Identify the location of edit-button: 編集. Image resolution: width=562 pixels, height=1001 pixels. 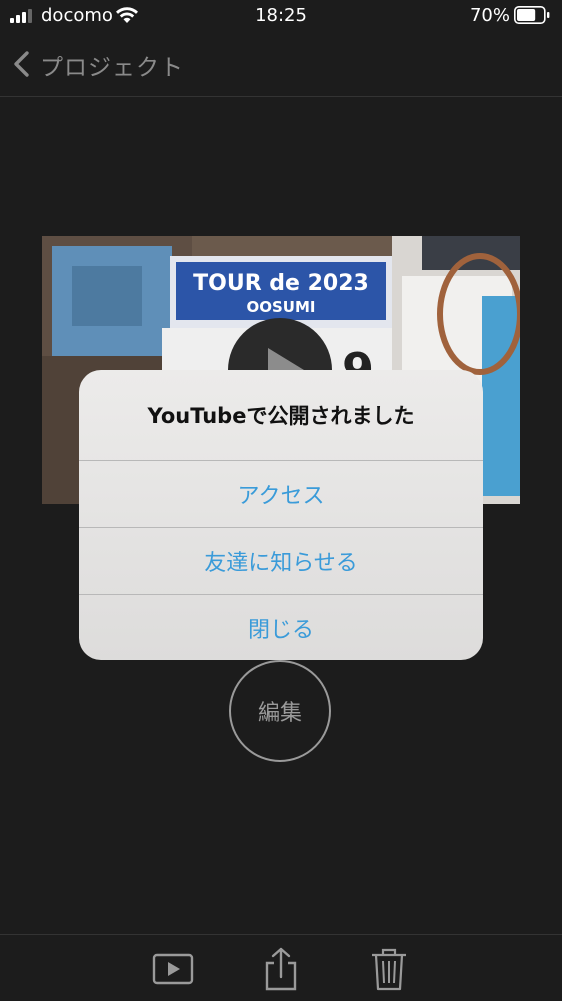
(280, 711).